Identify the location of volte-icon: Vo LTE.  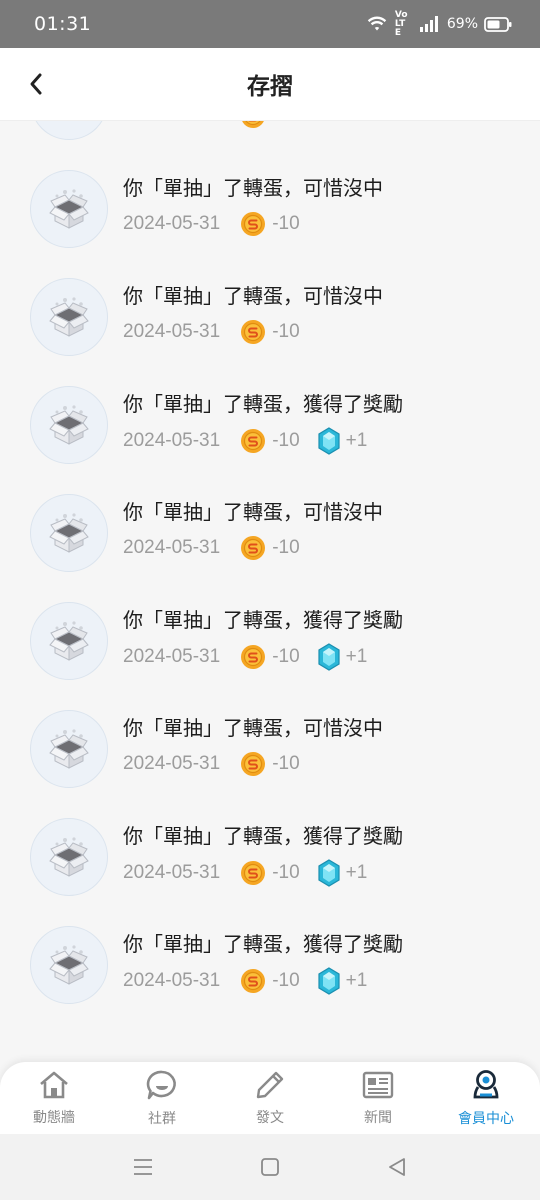
(401, 23).